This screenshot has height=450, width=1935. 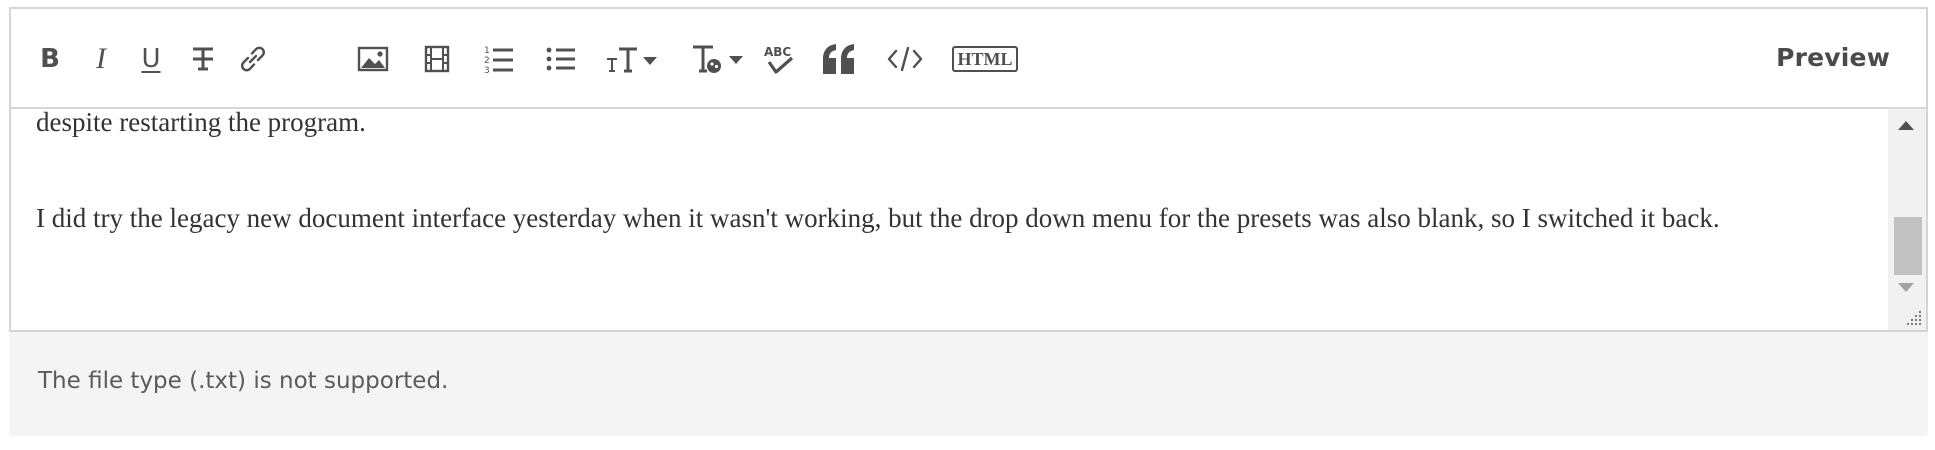 I want to click on text-style-icon, so click(x=718, y=59).